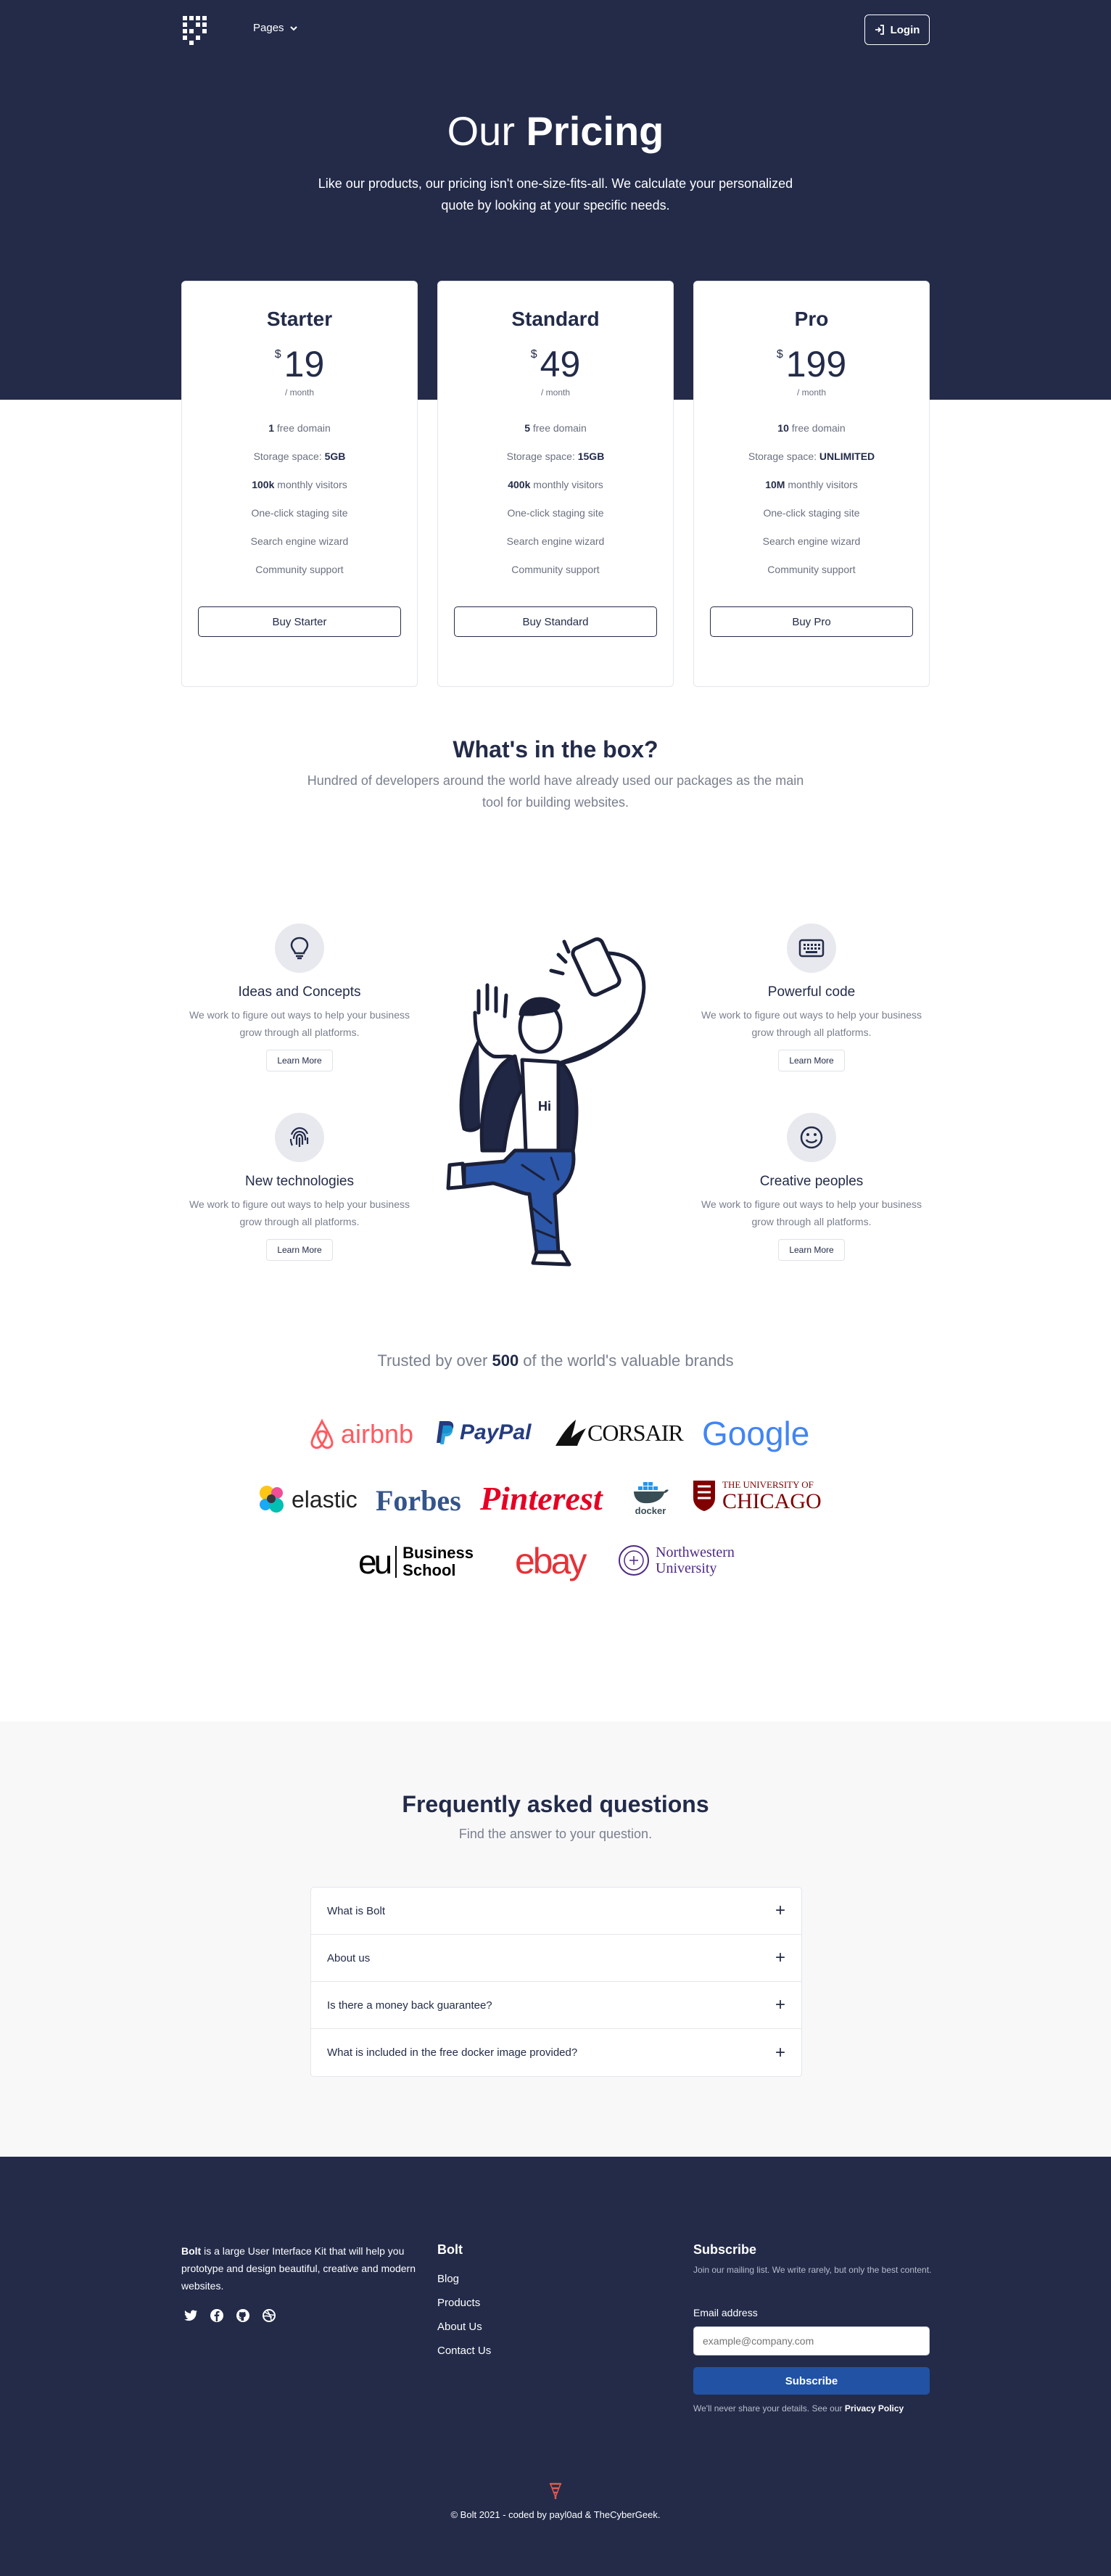  Describe the element at coordinates (464, 2357) in the screenshot. I see `footer-link-contact: Contact Us` at that location.